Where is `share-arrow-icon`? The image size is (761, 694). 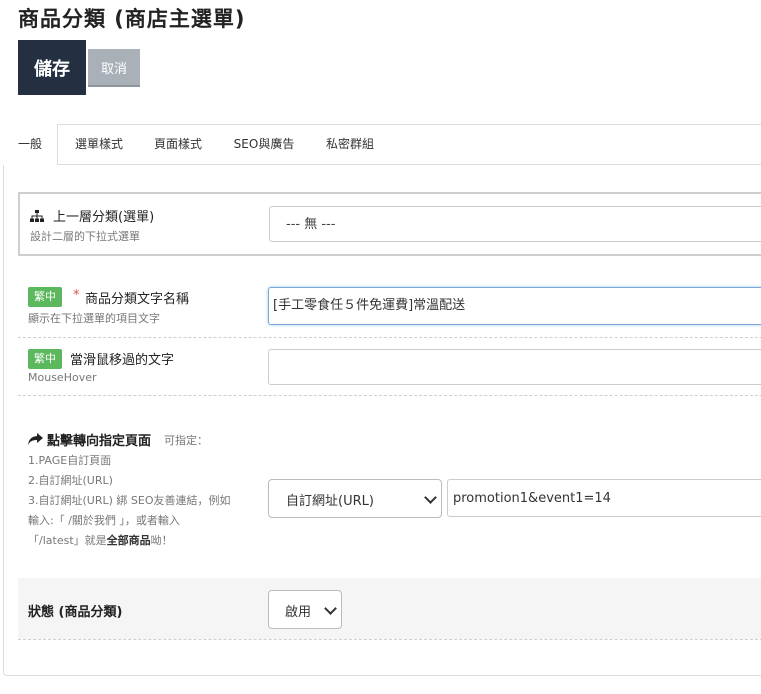
share-arrow-icon is located at coordinates (35, 440).